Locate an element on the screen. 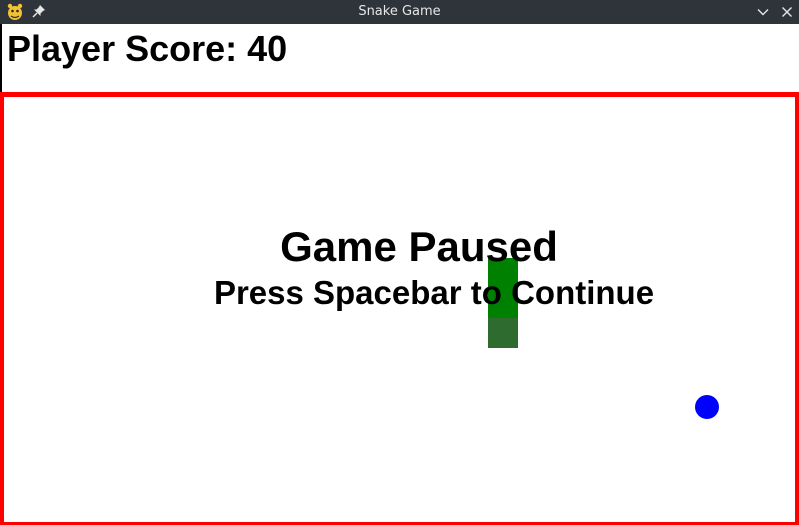 The height and width of the screenshot is (525, 799). hud-left-edge is located at coordinates (1, 58).